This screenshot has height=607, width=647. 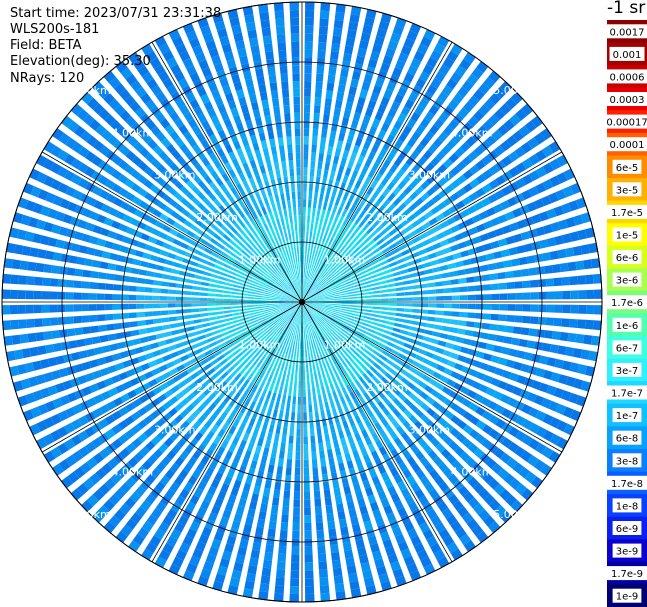 I want to click on center-marker, so click(x=302, y=302).